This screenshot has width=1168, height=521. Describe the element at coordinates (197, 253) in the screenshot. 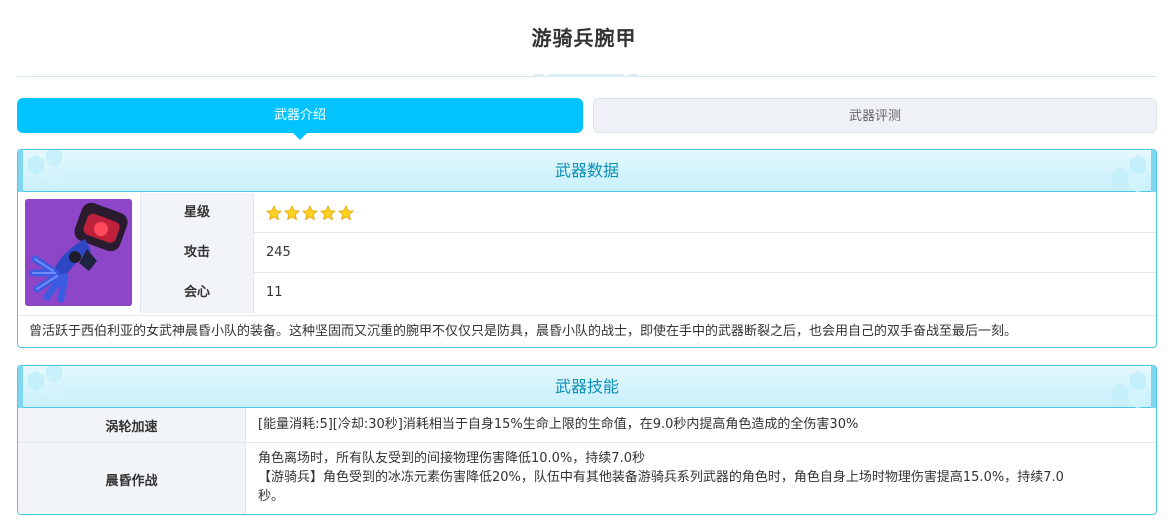

I see `stat-label: 攻击` at that location.